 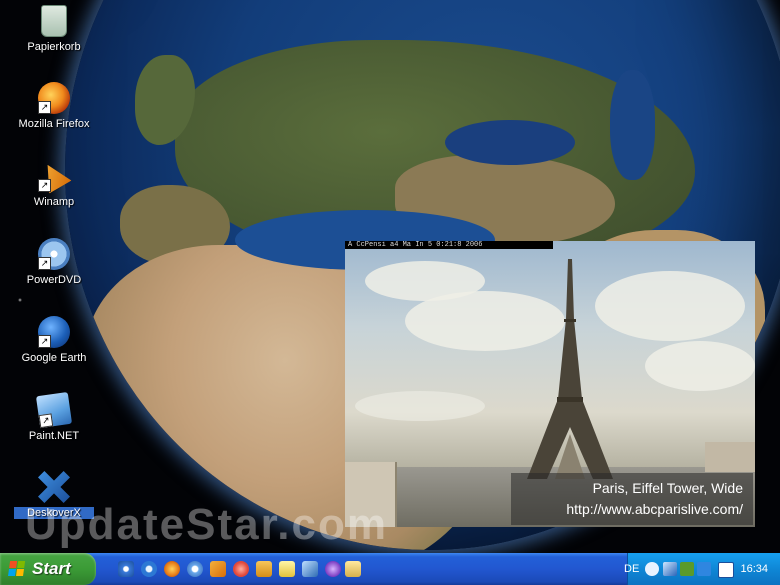 What do you see at coordinates (54, 358) in the screenshot?
I see `desktop-icon-label: Google Earth` at bounding box center [54, 358].